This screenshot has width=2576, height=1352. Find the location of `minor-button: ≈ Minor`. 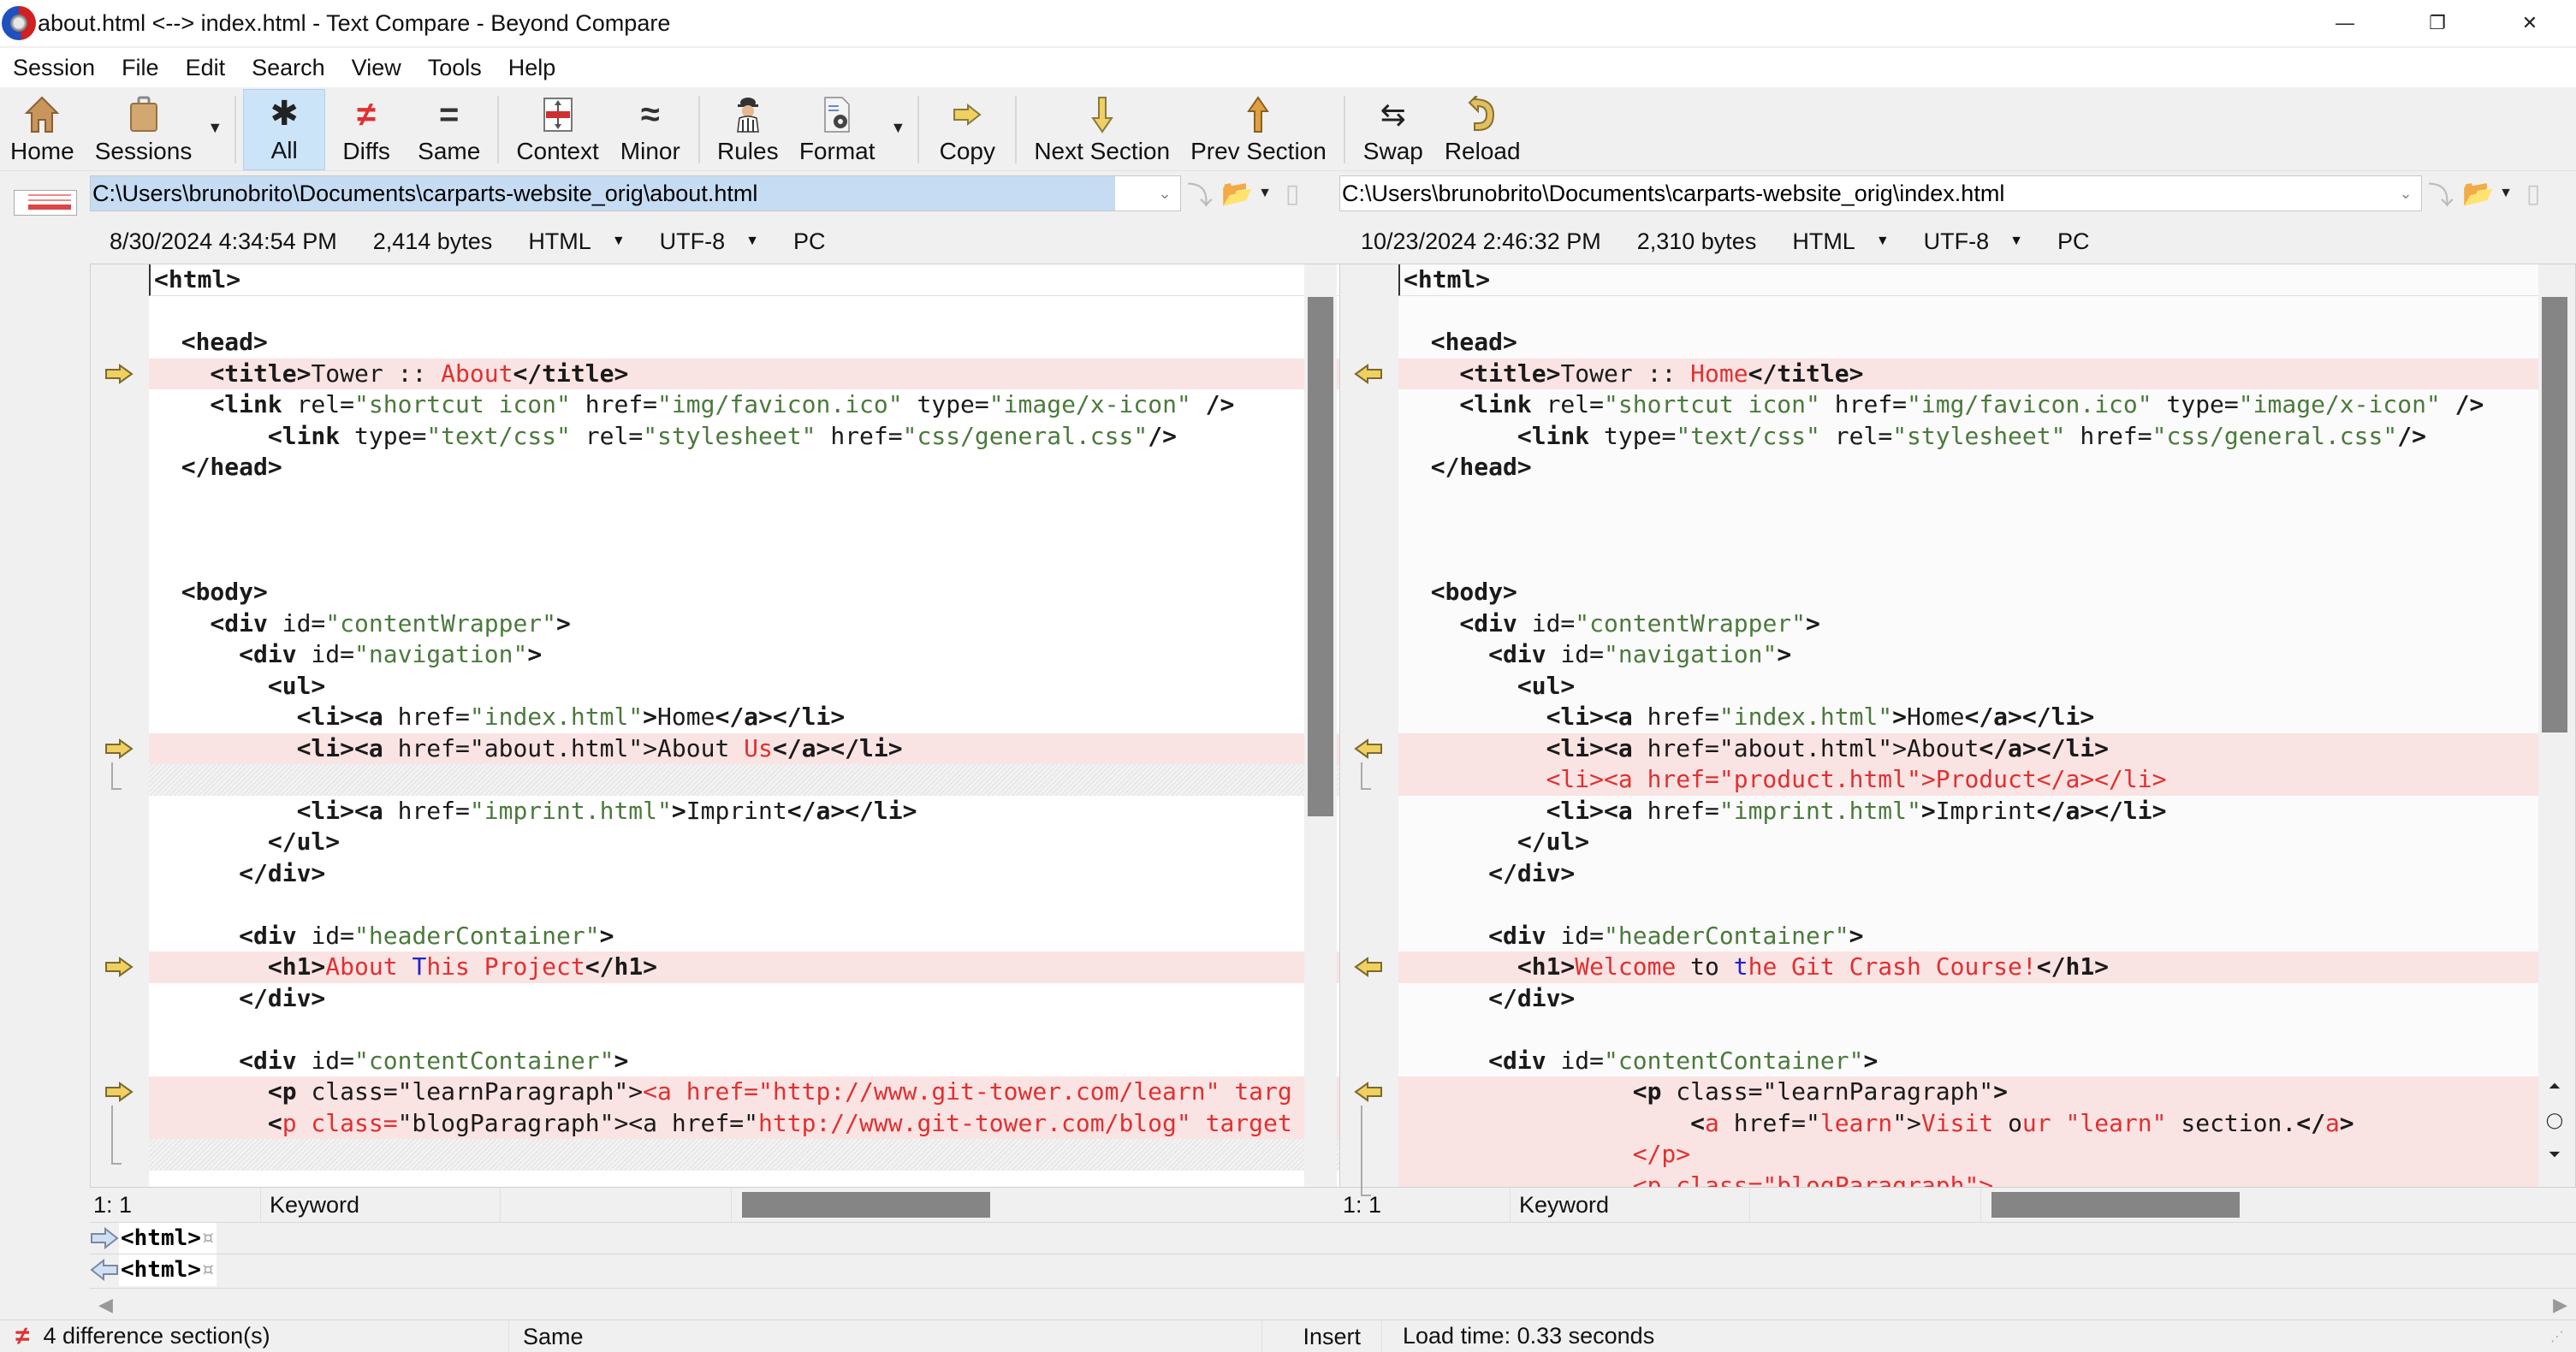

minor-button: ≈ Minor is located at coordinates (650, 130).